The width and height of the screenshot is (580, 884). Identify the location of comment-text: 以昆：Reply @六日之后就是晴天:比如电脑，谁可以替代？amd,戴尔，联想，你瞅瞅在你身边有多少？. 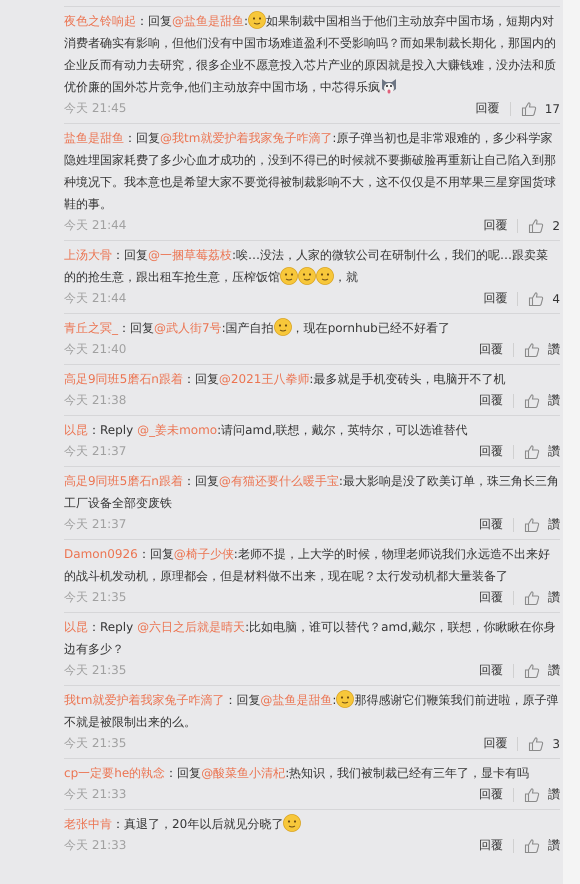
(310, 638).